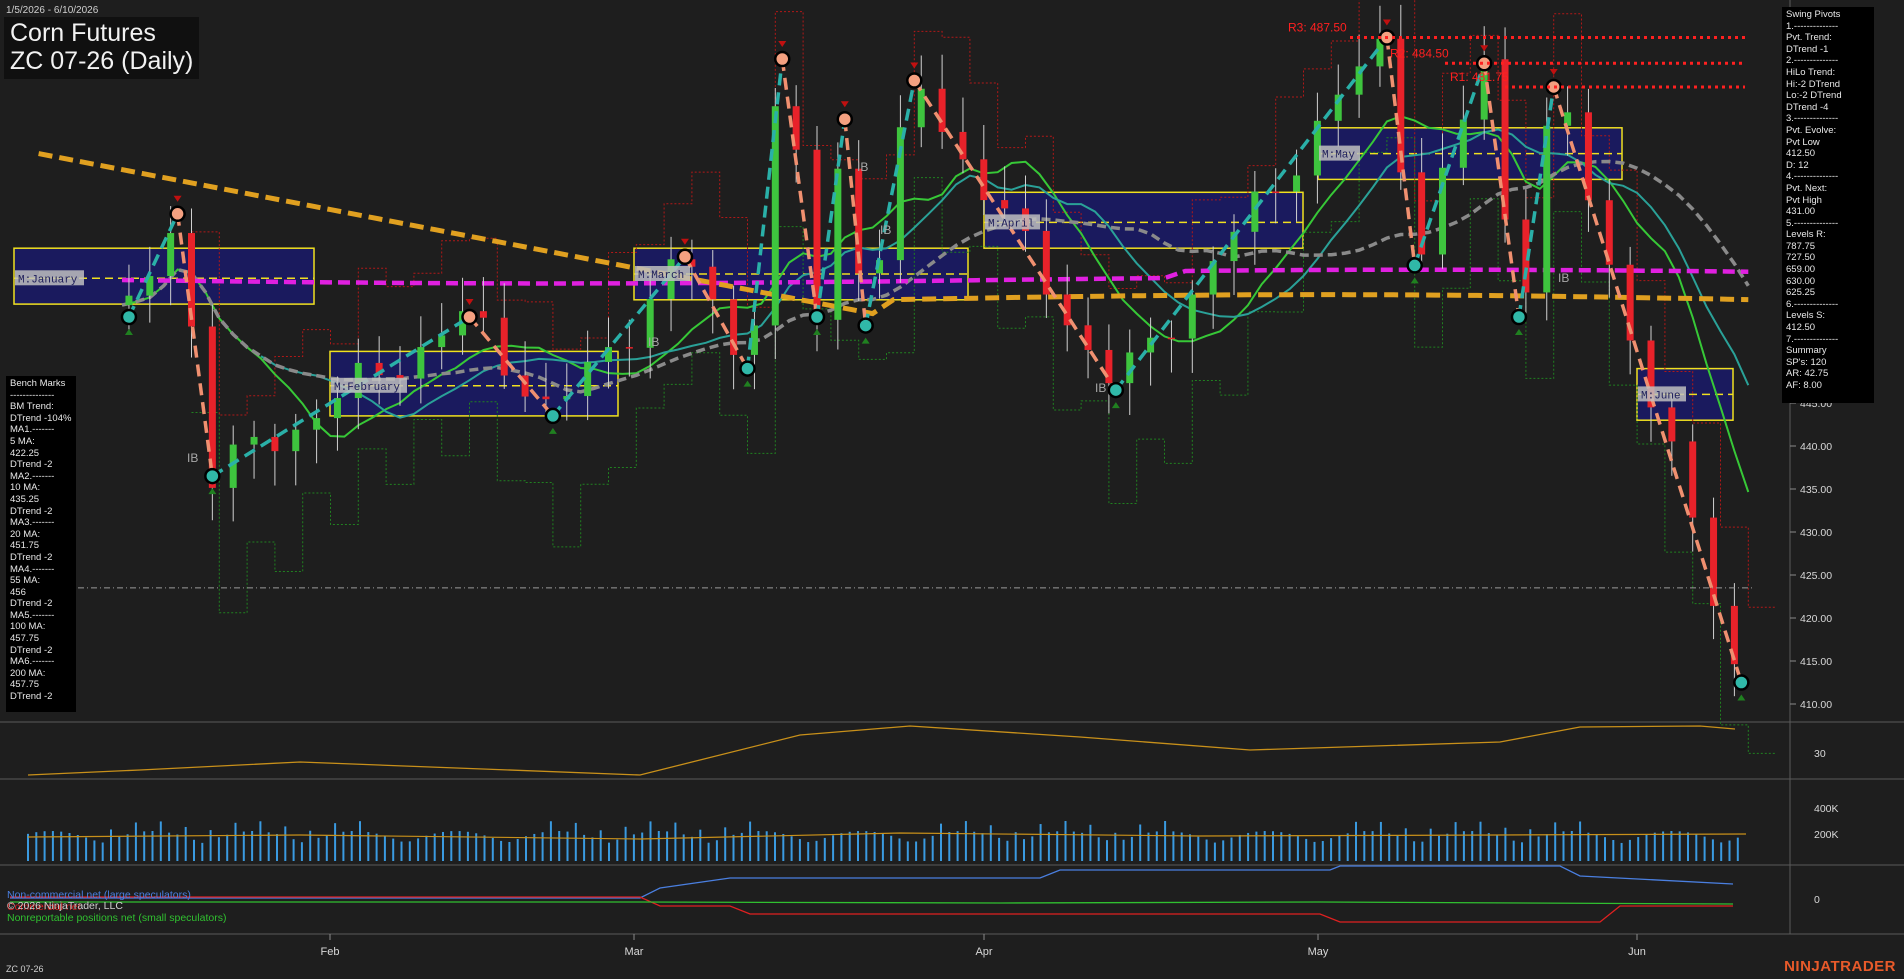 Image resolution: width=1904 pixels, height=979 pixels. I want to click on swing_panel-line: Levels R:, so click(1806, 235).